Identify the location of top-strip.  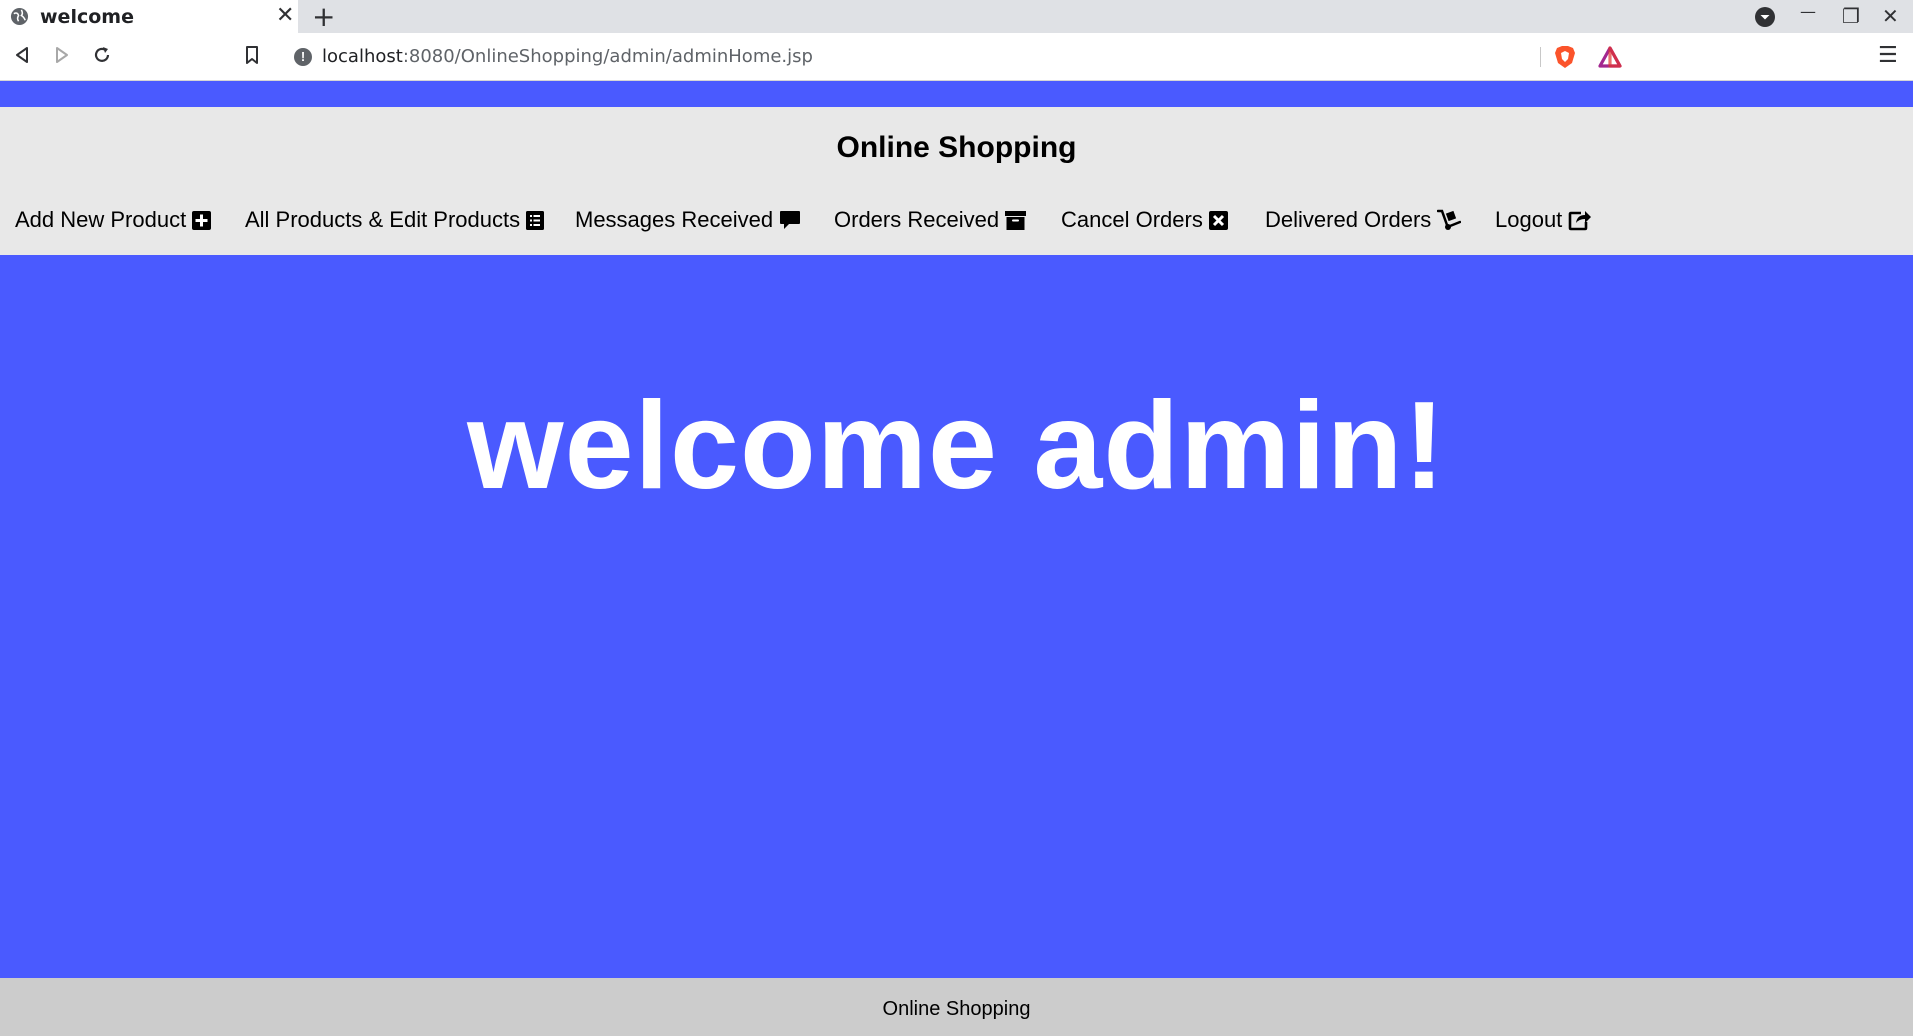
(956, 94).